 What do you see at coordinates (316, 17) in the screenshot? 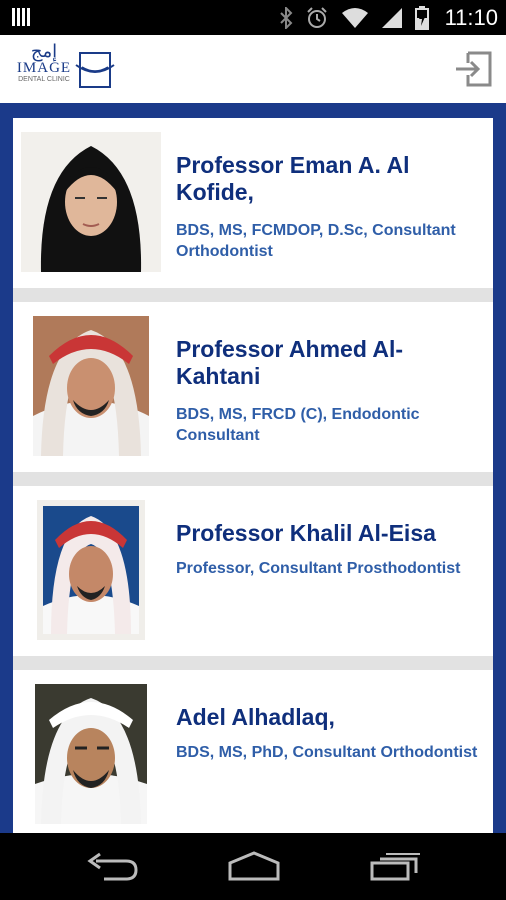
I see `alarm-icon` at bounding box center [316, 17].